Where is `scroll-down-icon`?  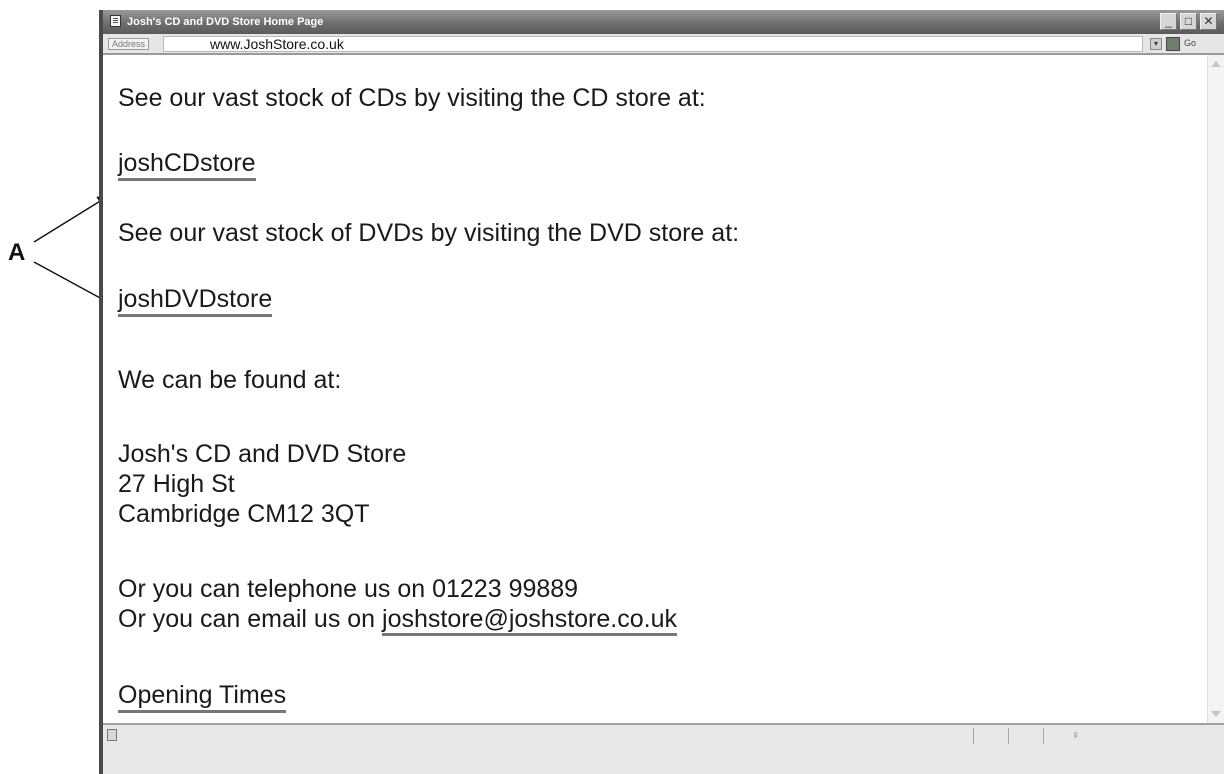
scroll-down-icon is located at coordinates (1216, 714).